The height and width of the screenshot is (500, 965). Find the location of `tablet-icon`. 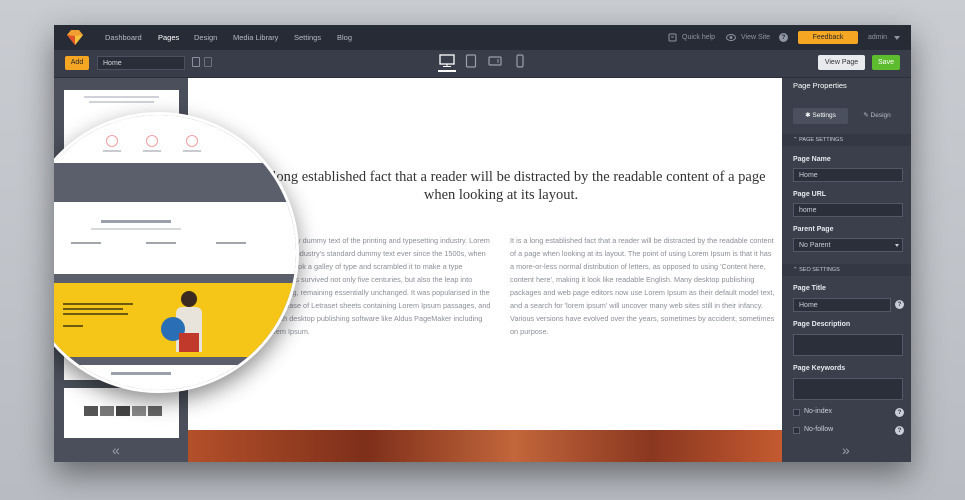

tablet-icon is located at coordinates (471, 61).